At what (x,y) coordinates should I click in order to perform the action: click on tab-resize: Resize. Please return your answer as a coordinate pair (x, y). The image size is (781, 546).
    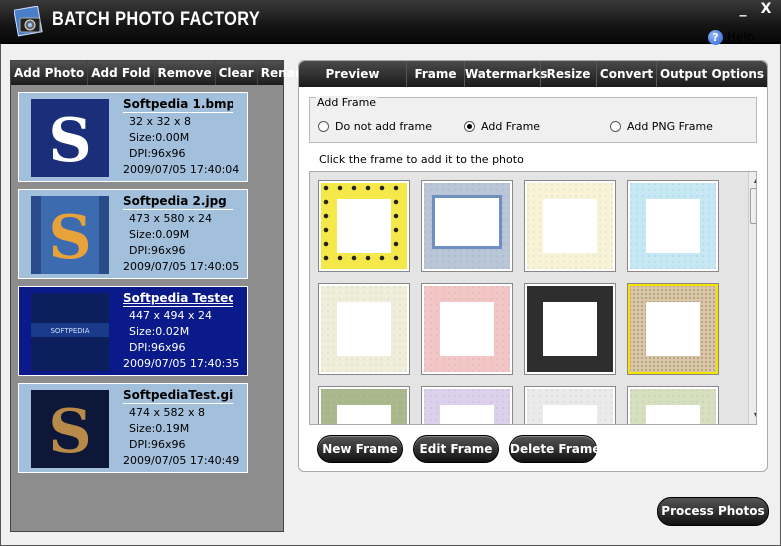
    Looking at the image, I should click on (569, 74).